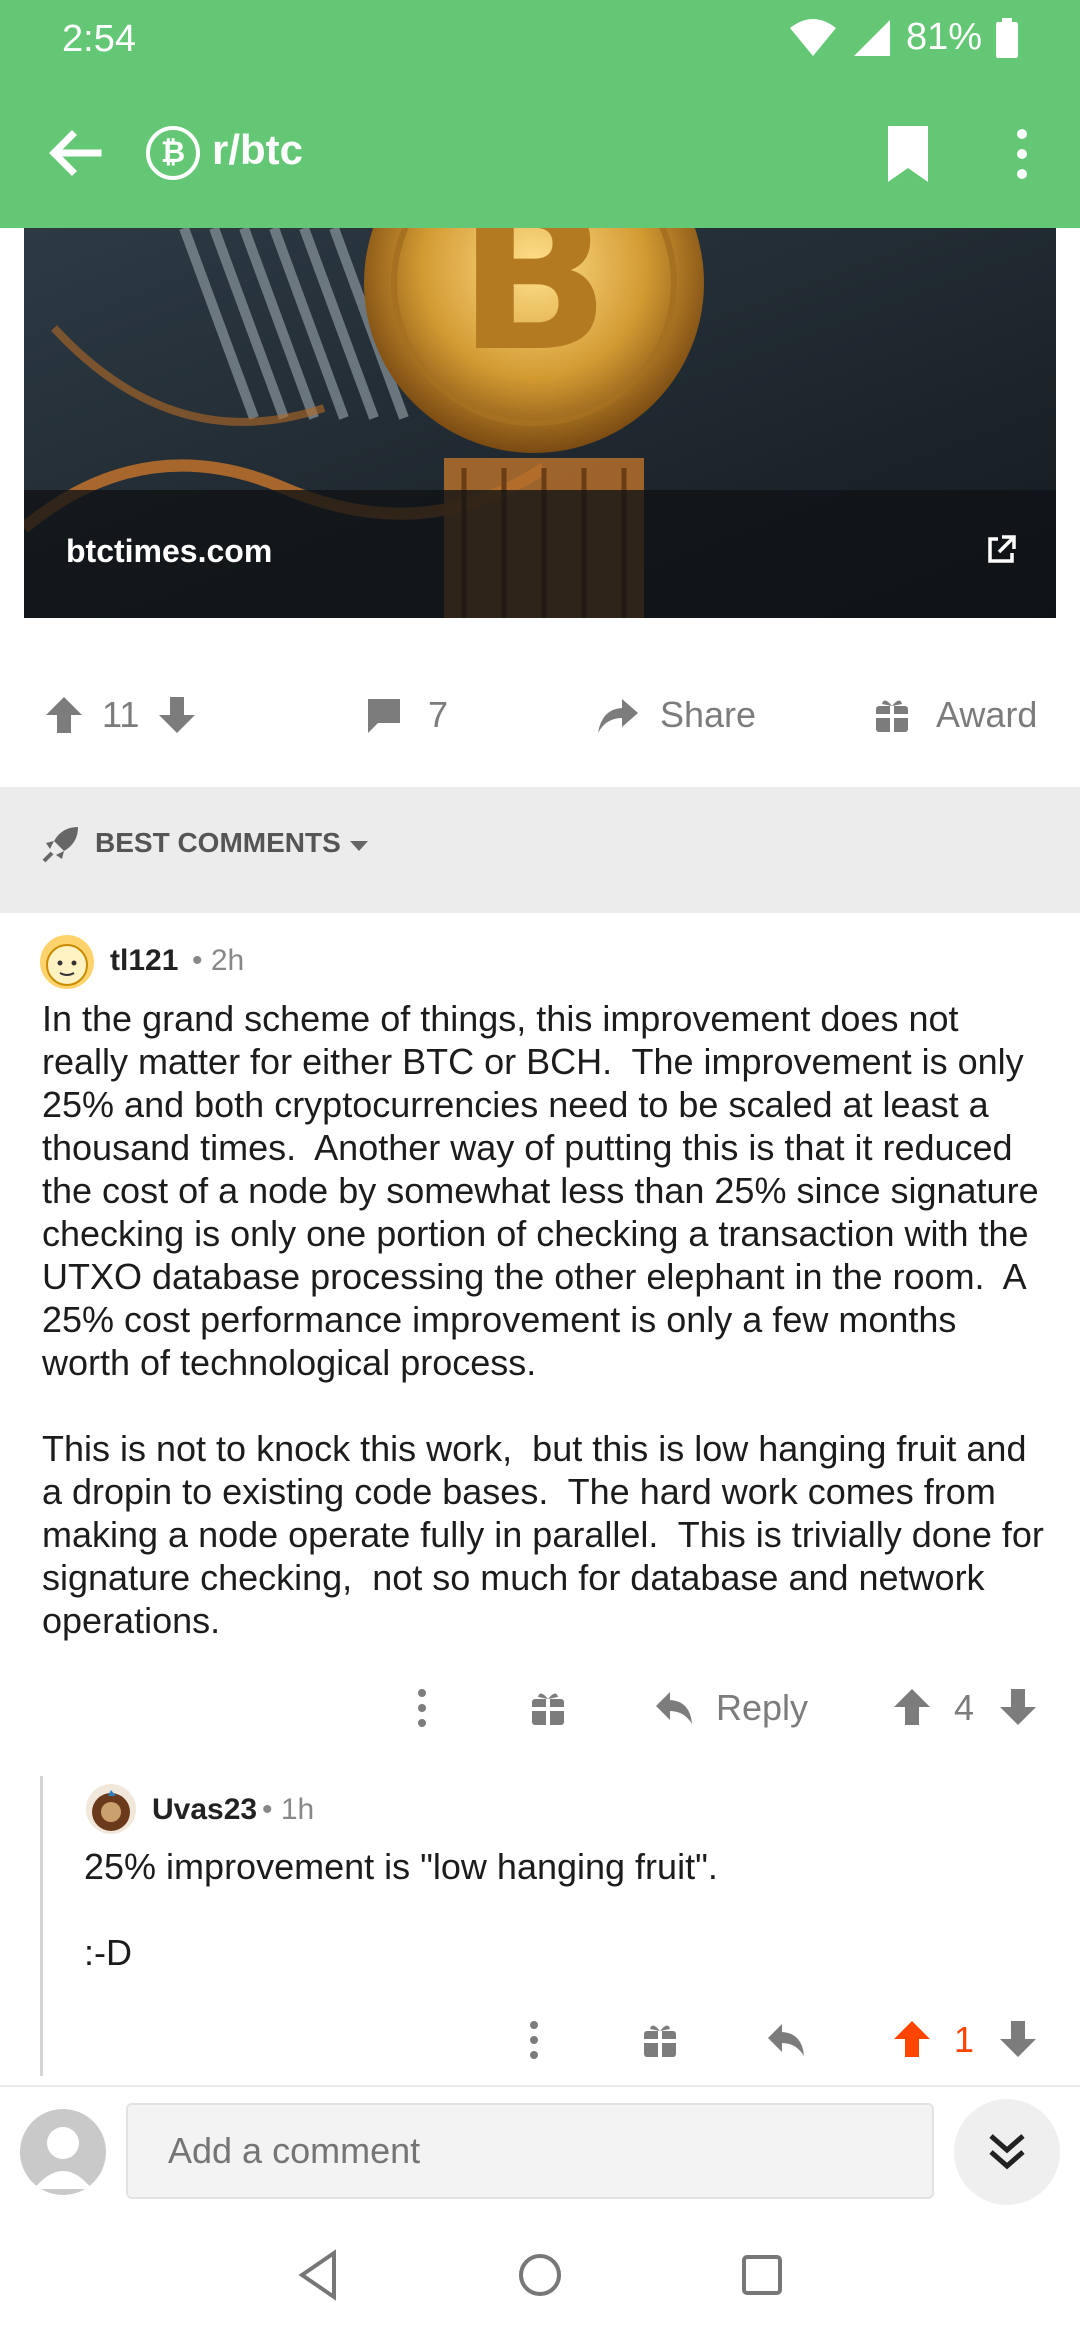 This screenshot has height=2340, width=1080. I want to click on post-actions: 11 7 Share Award, so click(540, 715).